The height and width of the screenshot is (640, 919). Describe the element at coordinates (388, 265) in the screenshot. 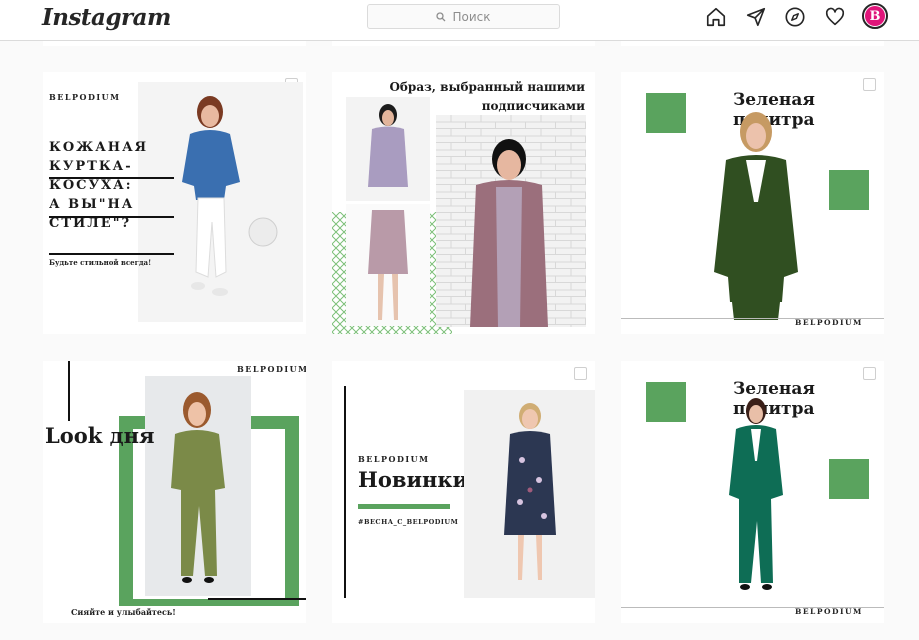

I see `skirt-photo` at that location.